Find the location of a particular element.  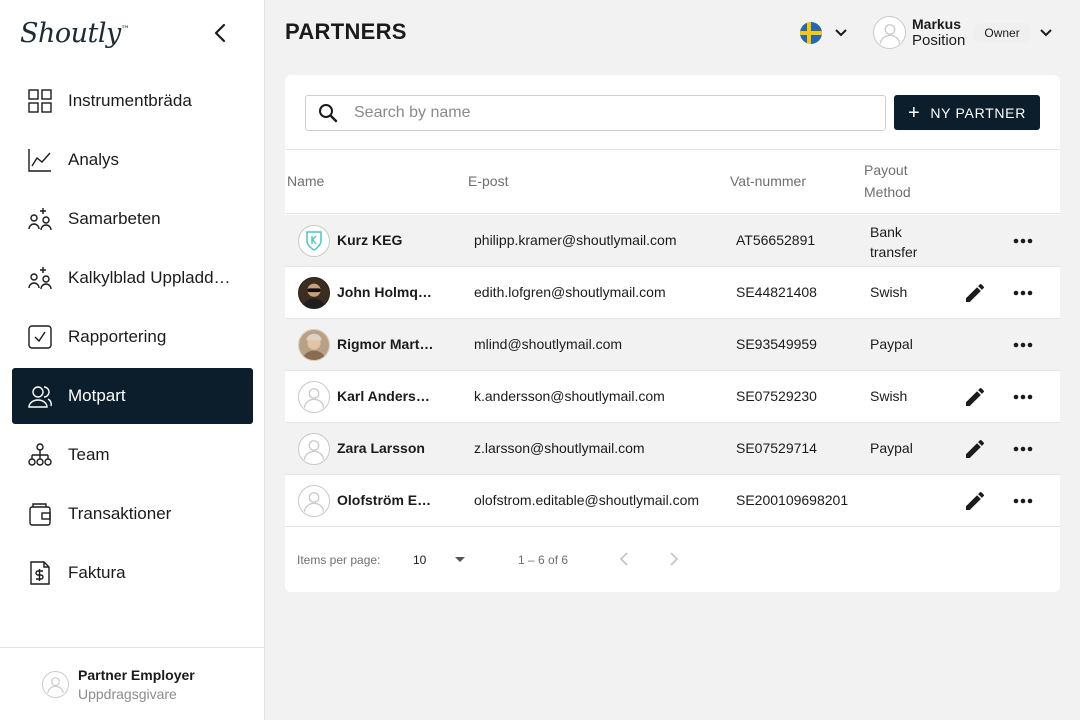

logo-text: Shoutly is located at coordinates (70, 33).